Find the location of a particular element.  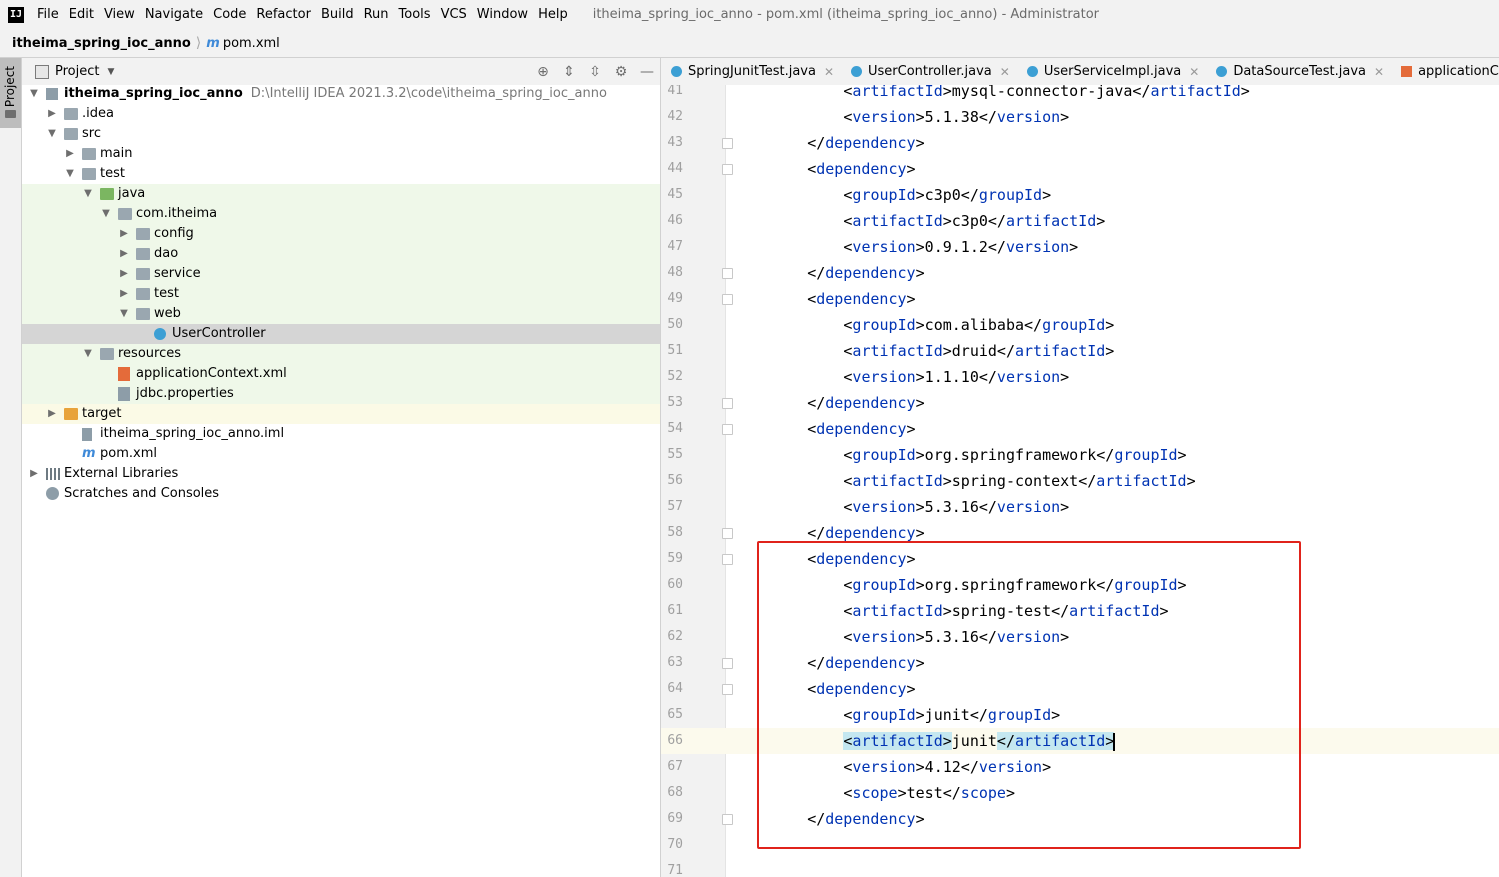

editor-tab: UserServiceImpl.java ✕ is located at coordinates (1111, 71).